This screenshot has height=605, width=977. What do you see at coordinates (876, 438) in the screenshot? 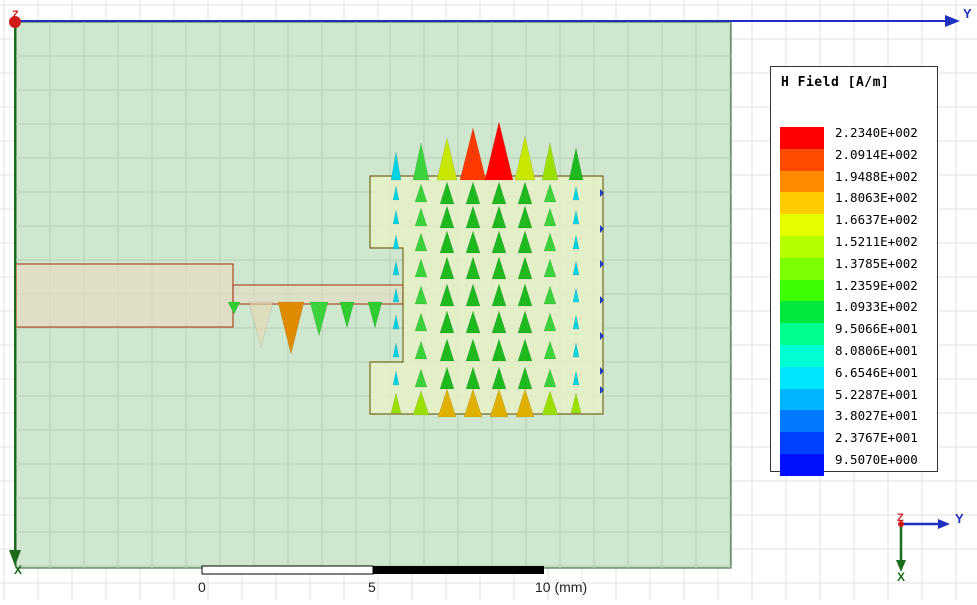
I see `legend-value-label: 2.3767E+001` at bounding box center [876, 438].